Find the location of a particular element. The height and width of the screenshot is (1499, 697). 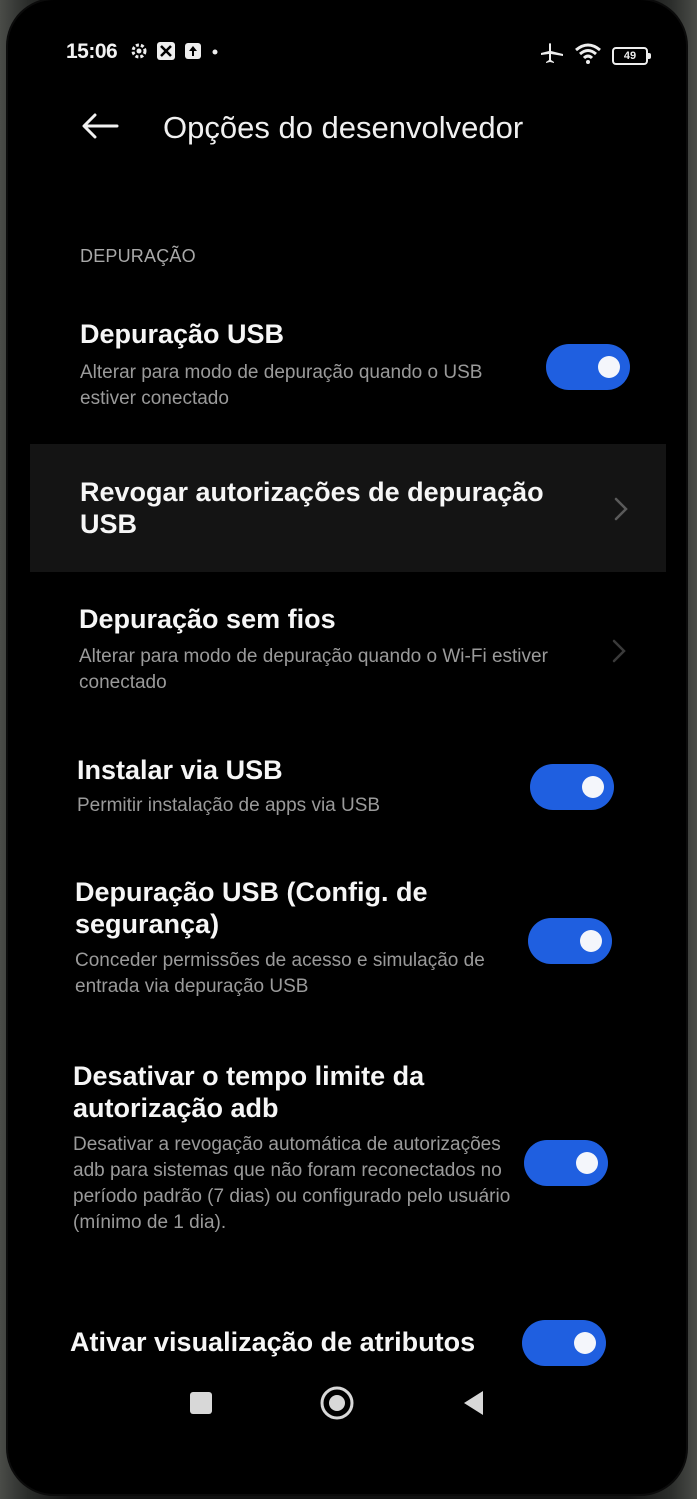

navigation-bar is located at coordinates (347, 1404).